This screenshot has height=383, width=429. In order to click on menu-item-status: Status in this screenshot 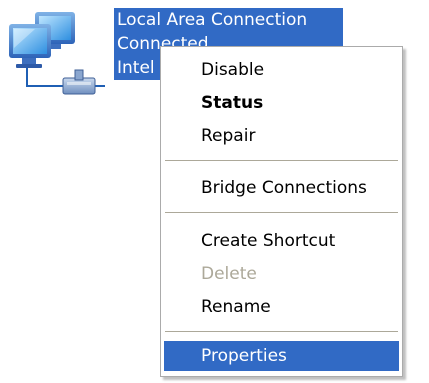, I will do `click(281, 103)`.